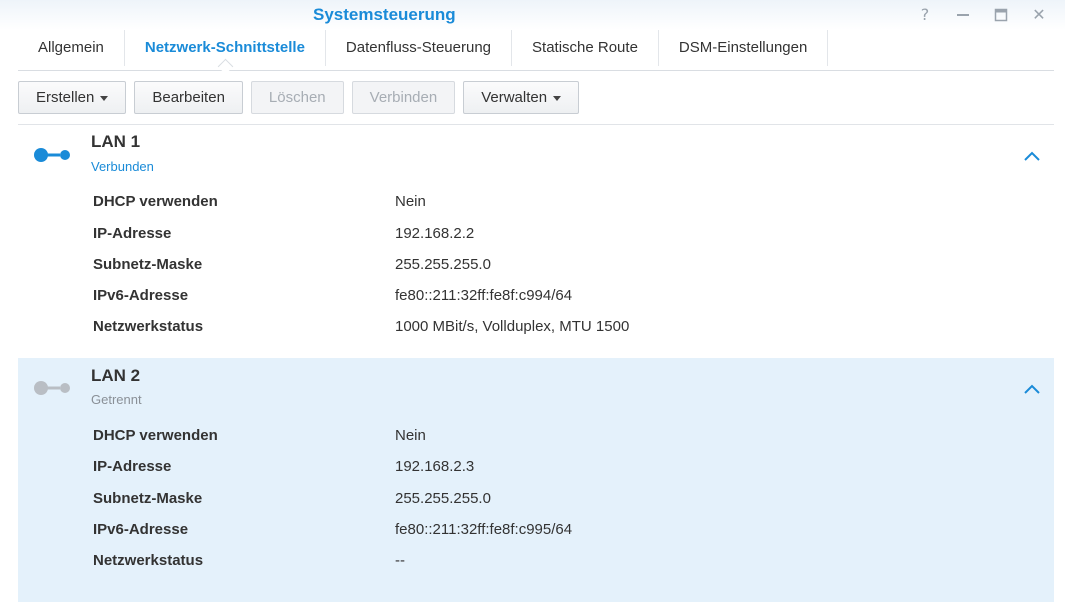 Image resolution: width=1065 pixels, height=602 pixels. I want to click on tab-dsm-einstellungen: DSM-Einstellungen, so click(744, 48).